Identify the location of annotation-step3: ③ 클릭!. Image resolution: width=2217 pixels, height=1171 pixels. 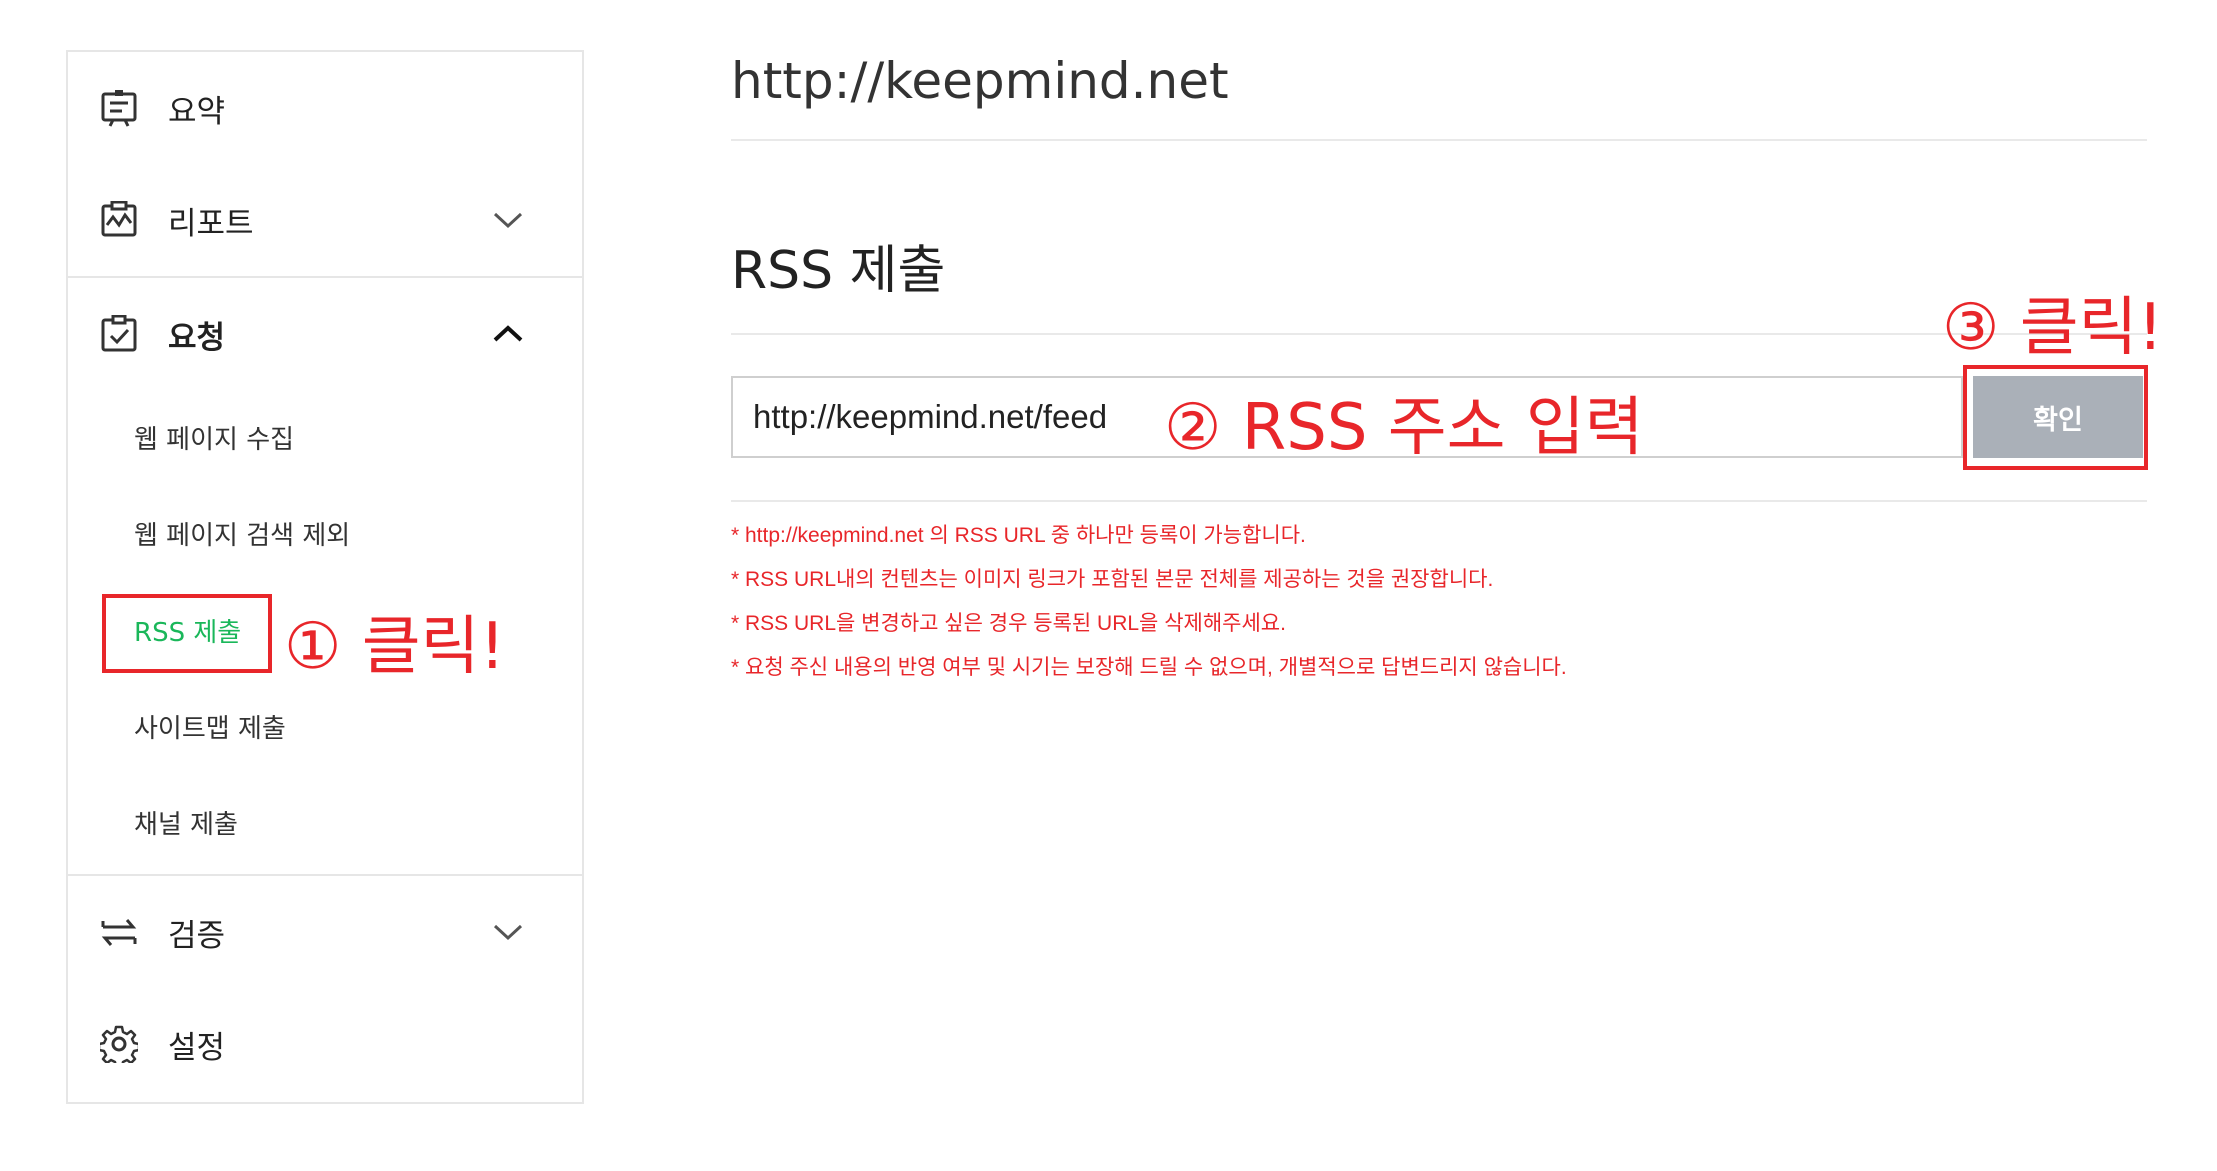
(2053, 328).